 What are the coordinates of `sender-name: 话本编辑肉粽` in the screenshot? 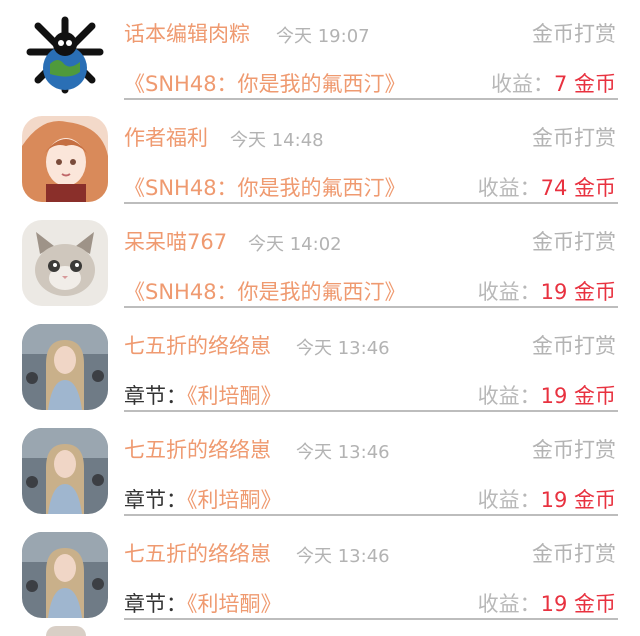 It's located at (187, 33).